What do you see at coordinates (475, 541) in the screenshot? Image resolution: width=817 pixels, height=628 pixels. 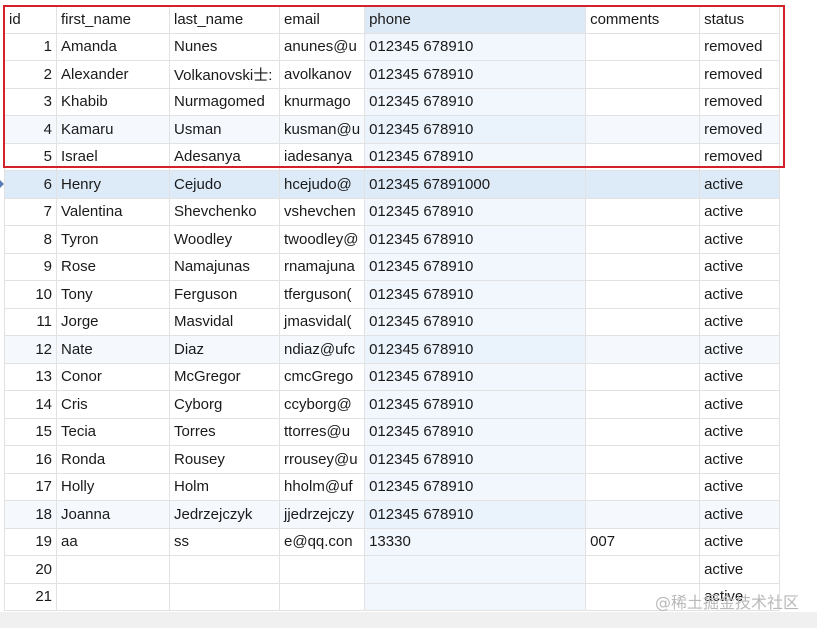 I see `cell-phone: 13330` at bounding box center [475, 541].